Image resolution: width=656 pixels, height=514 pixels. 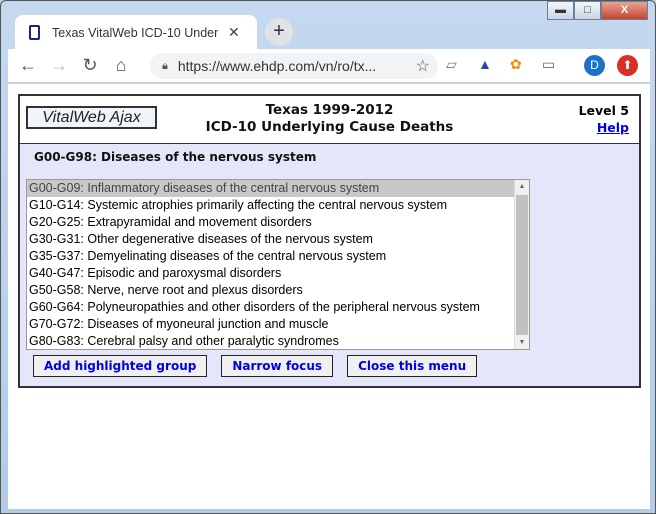 I want to click on forward-icon: →, so click(x=59, y=65).